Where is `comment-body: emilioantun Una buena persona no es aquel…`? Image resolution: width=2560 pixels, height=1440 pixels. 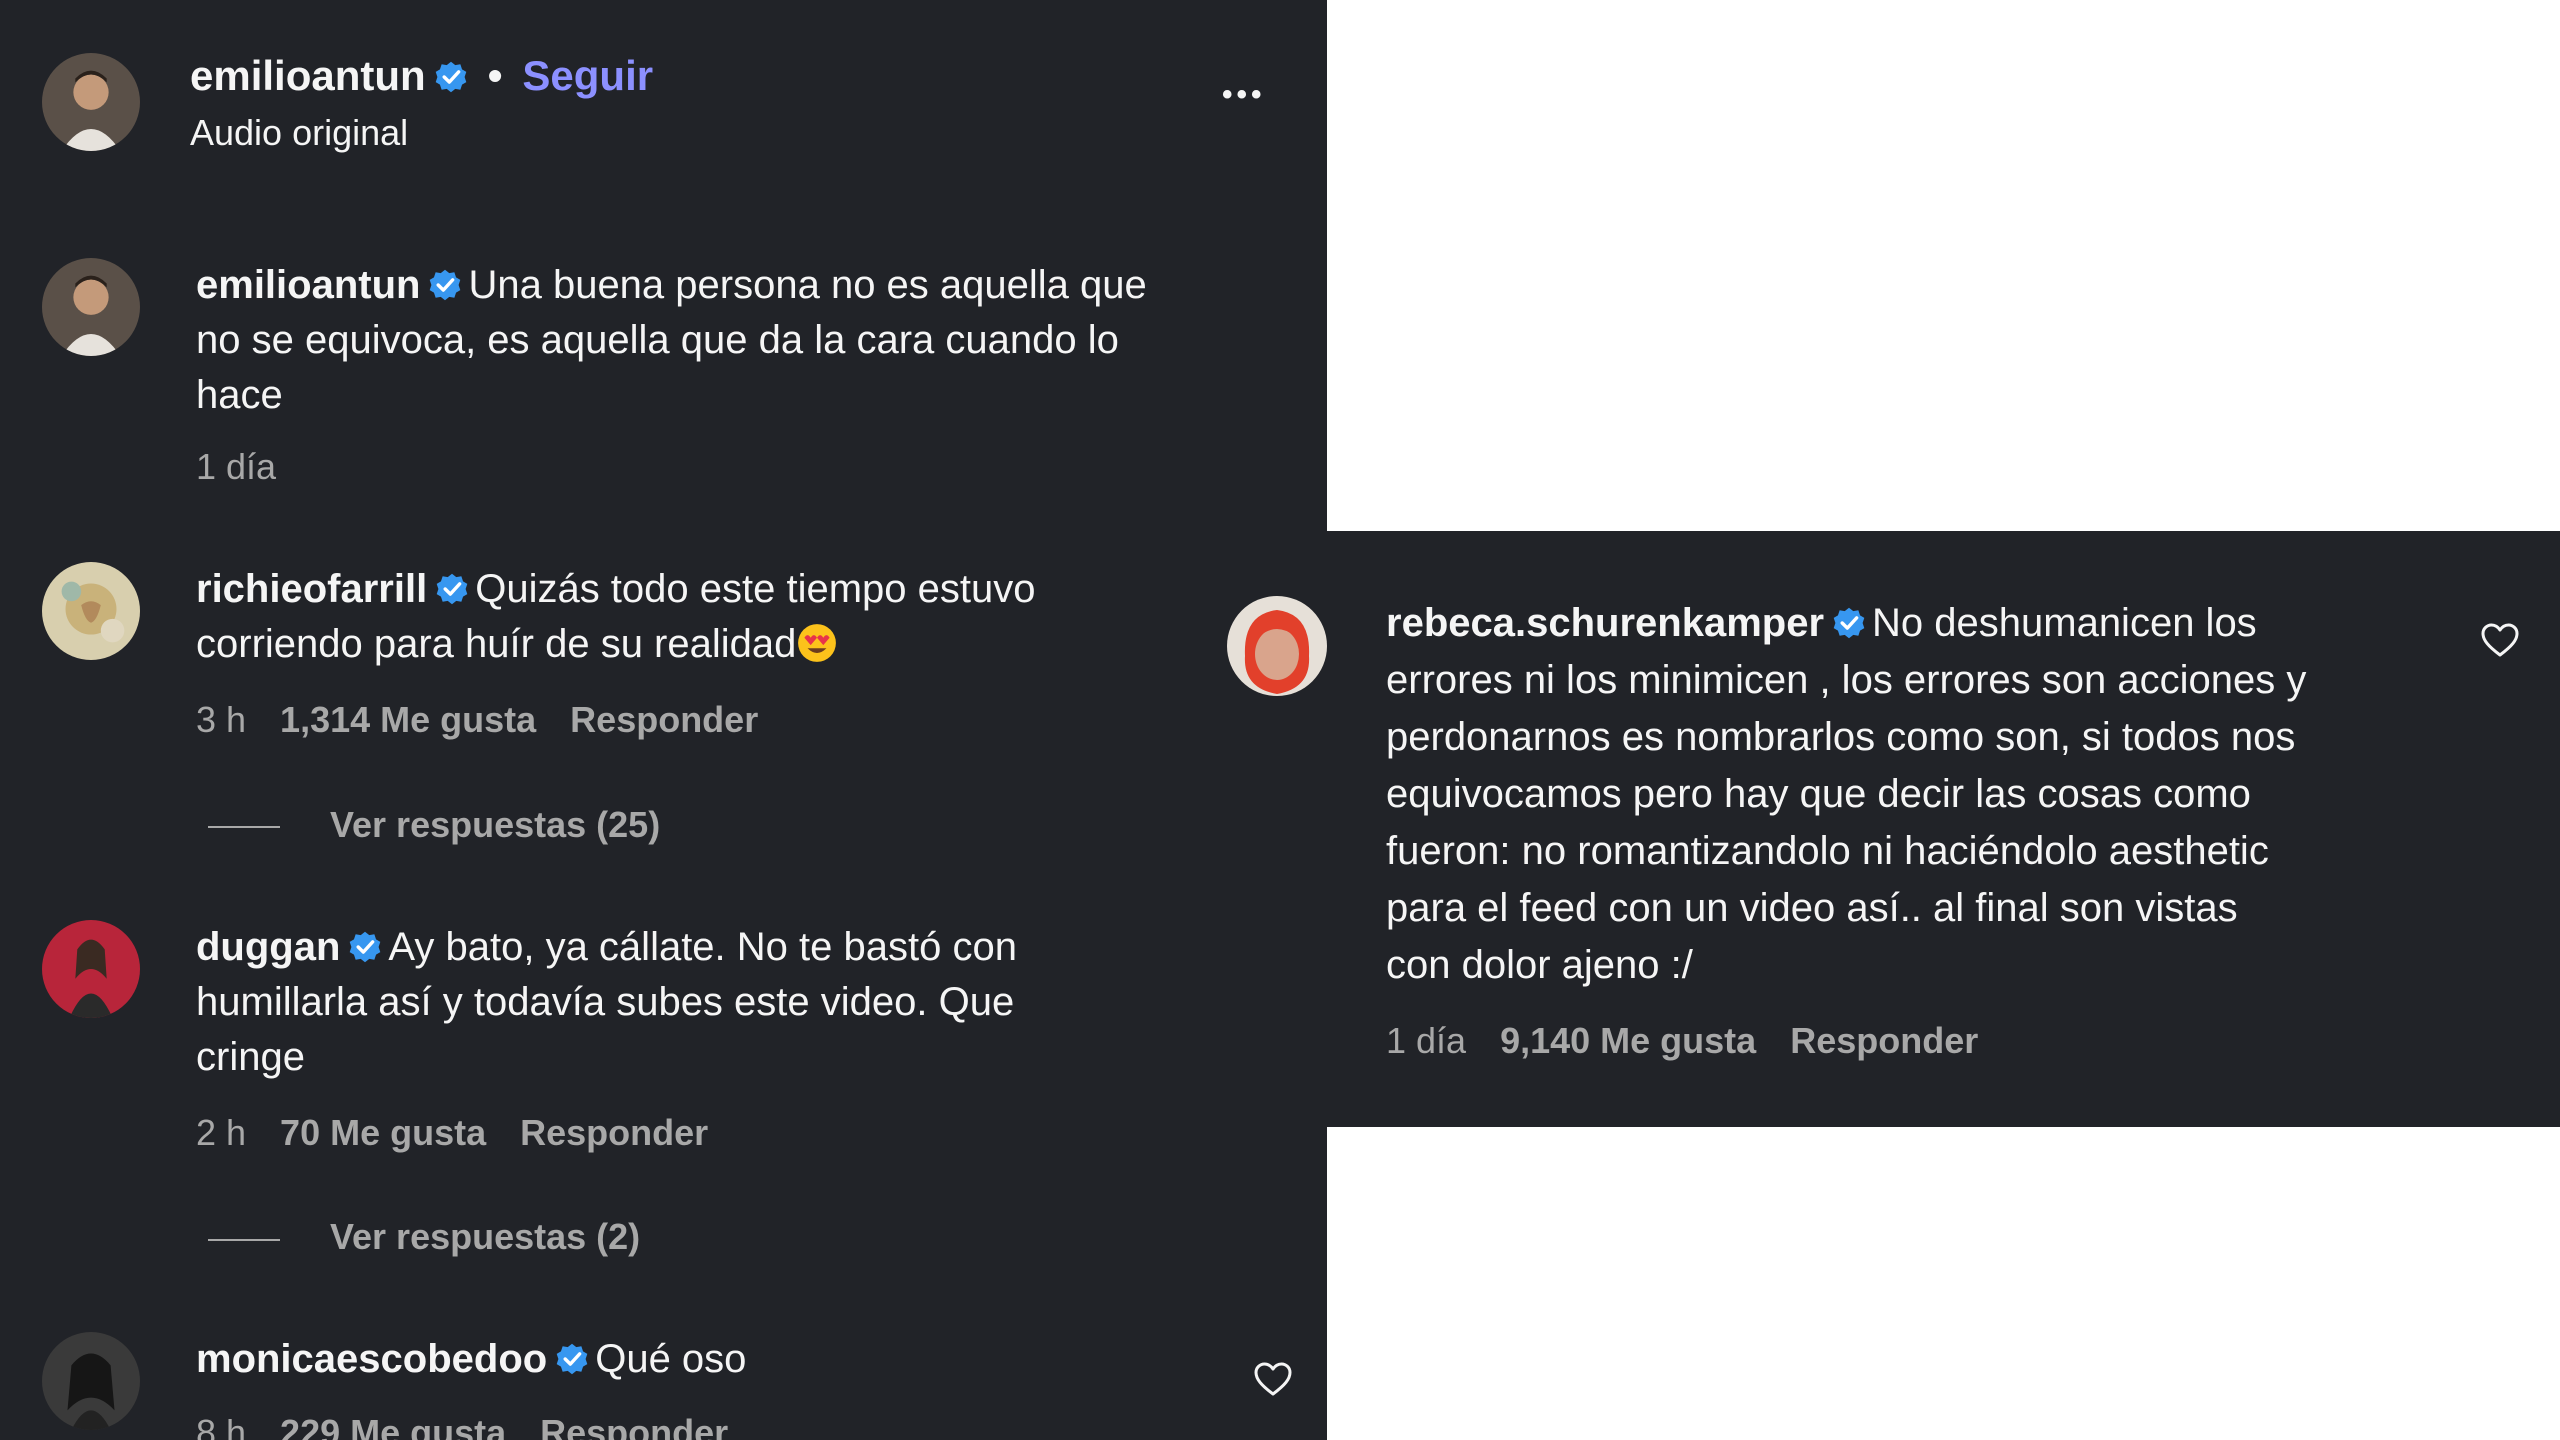
comment-body: emilioantun Una buena persona no es aquel… is located at coordinates (736, 340).